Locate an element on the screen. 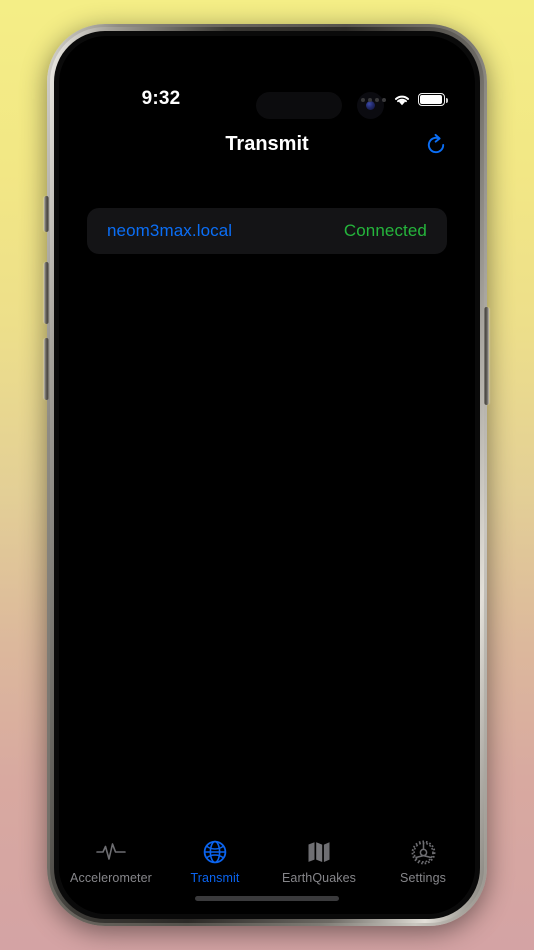 The height and width of the screenshot is (950, 534). status-bar-indicators is located at coordinates (404, 99).